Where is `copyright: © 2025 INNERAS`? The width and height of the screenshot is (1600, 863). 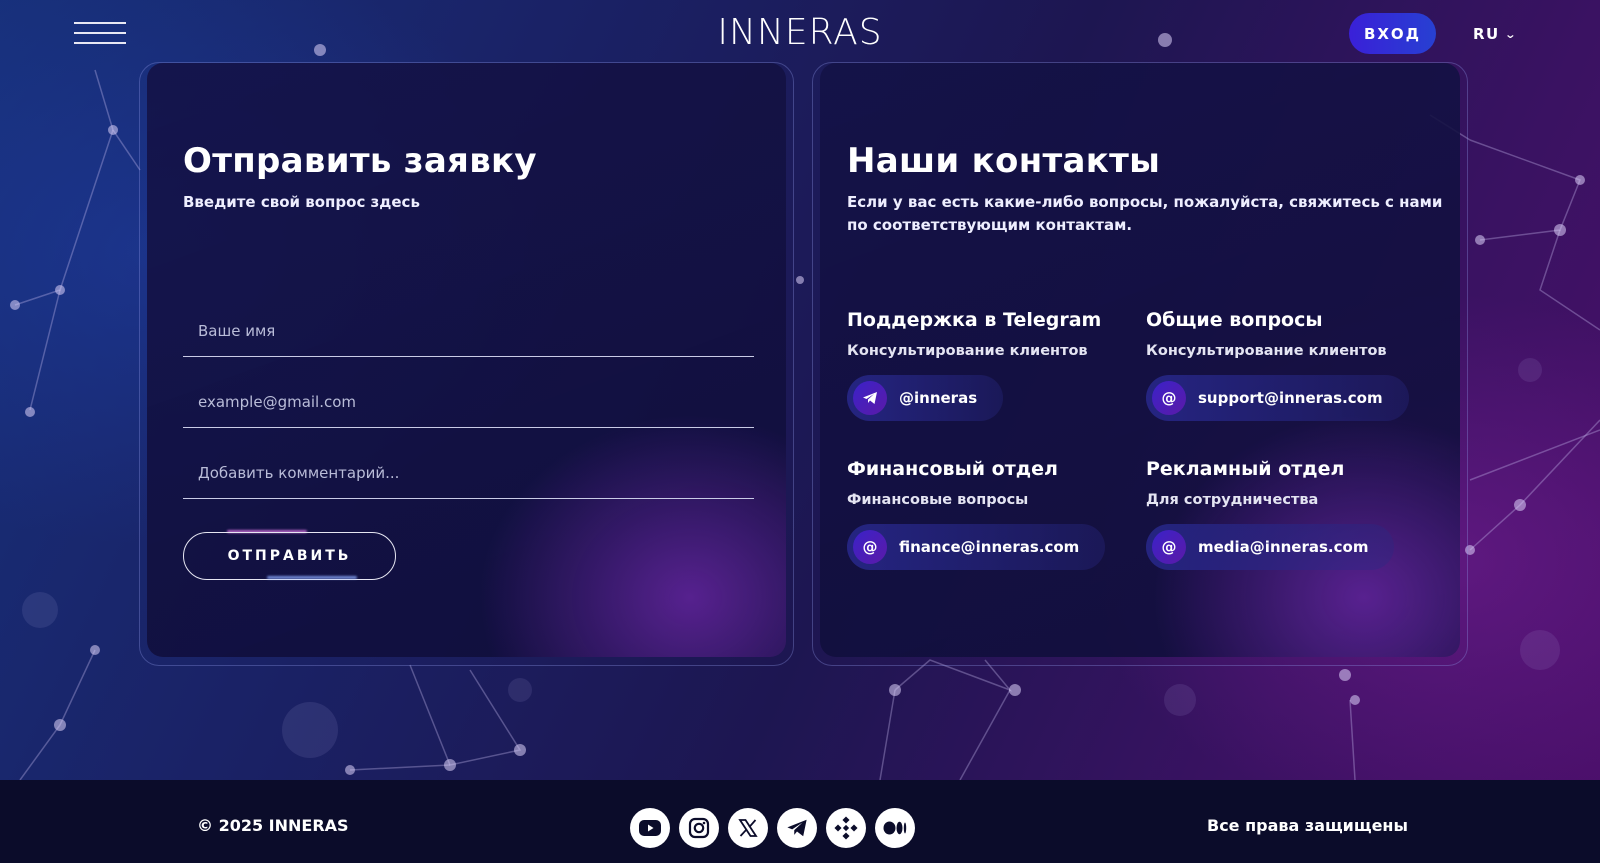
copyright: © 2025 INNERAS is located at coordinates (273, 825).